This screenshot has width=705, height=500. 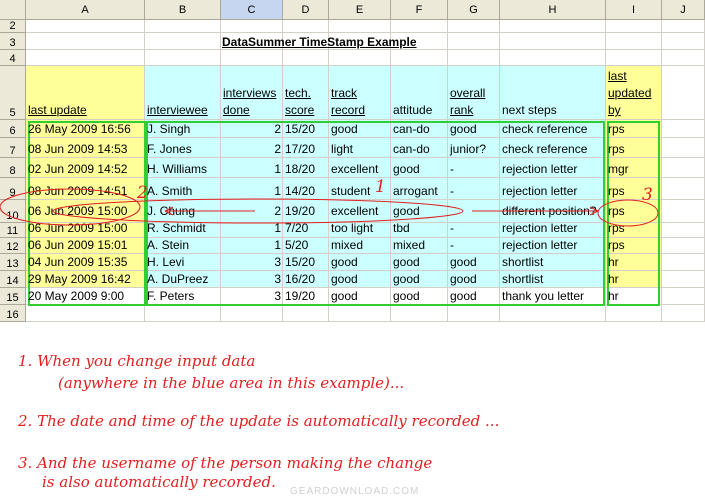 What do you see at coordinates (380, 187) in the screenshot?
I see `annotation-marker-1: 1` at bounding box center [380, 187].